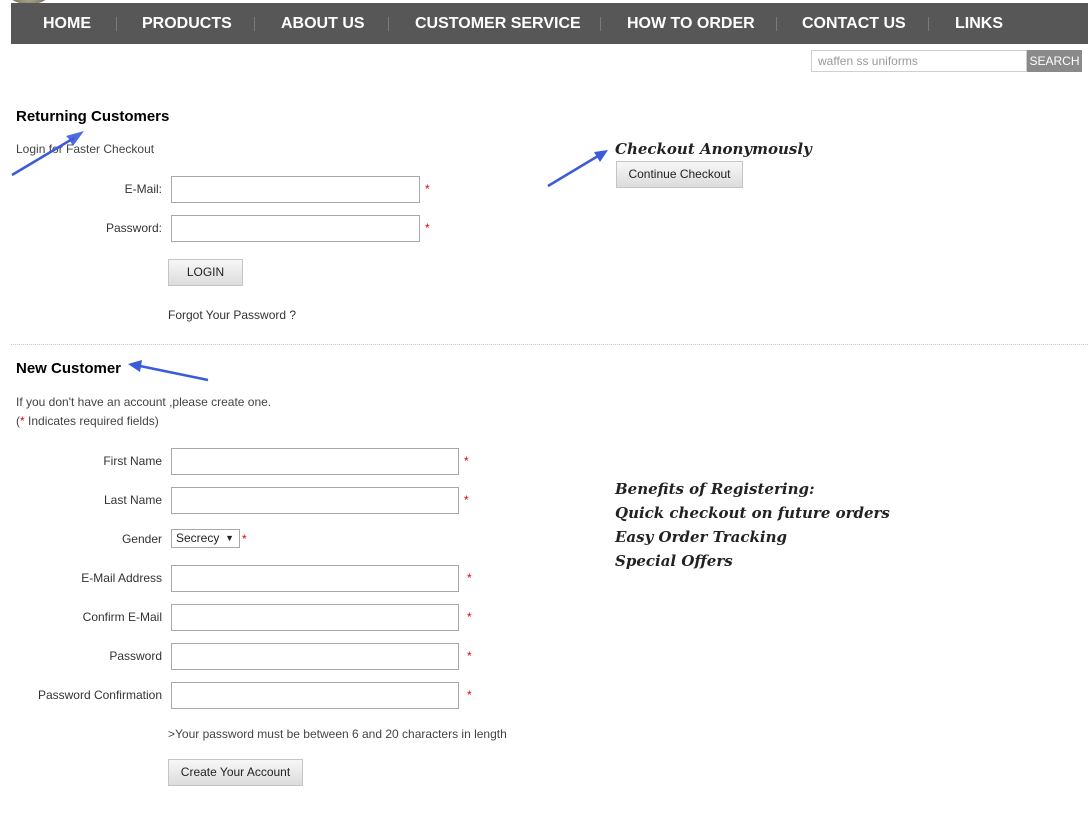 This screenshot has height=828, width=1091. What do you see at coordinates (498, 23) in the screenshot?
I see `nav-customer-service: CUSTOMER SERVICE` at bounding box center [498, 23].